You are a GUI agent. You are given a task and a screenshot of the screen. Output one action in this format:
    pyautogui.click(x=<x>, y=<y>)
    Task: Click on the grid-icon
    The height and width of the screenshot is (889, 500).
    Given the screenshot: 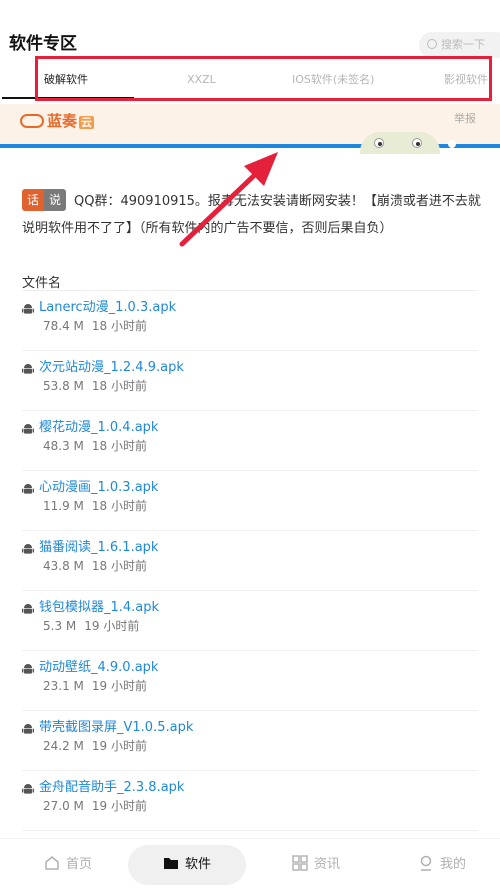 What is the action you would take?
    pyautogui.click(x=300, y=863)
    